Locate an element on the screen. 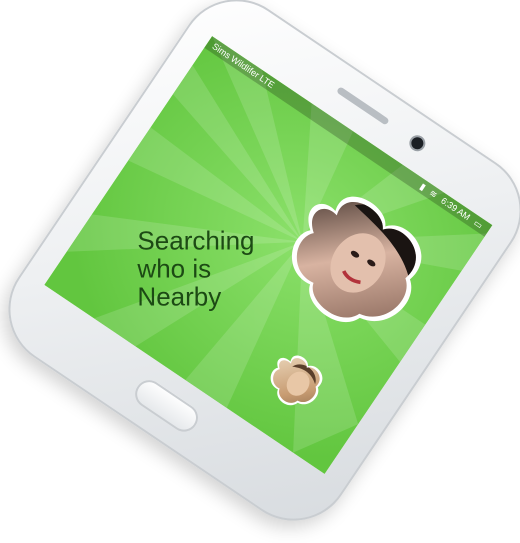  signal-icon: ▮ is located at coordinates (422, 187).